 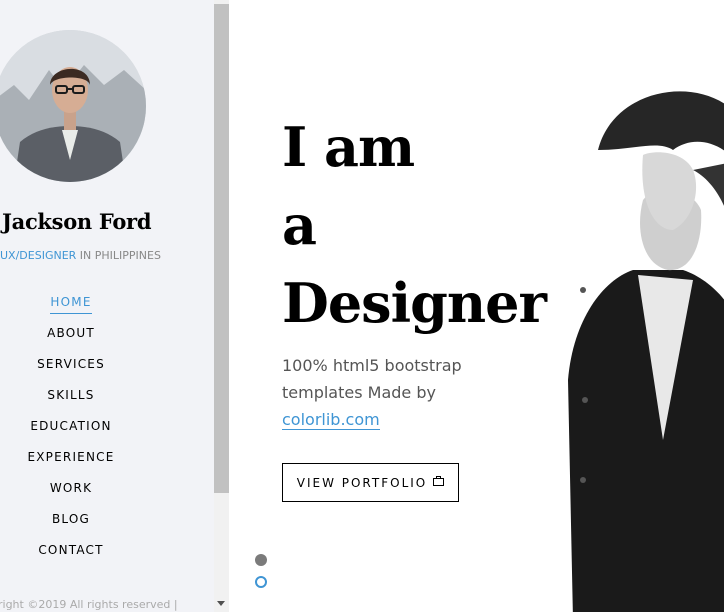 I want to click on colorlib-link: colorlib.com, so click(x=331, y=420).